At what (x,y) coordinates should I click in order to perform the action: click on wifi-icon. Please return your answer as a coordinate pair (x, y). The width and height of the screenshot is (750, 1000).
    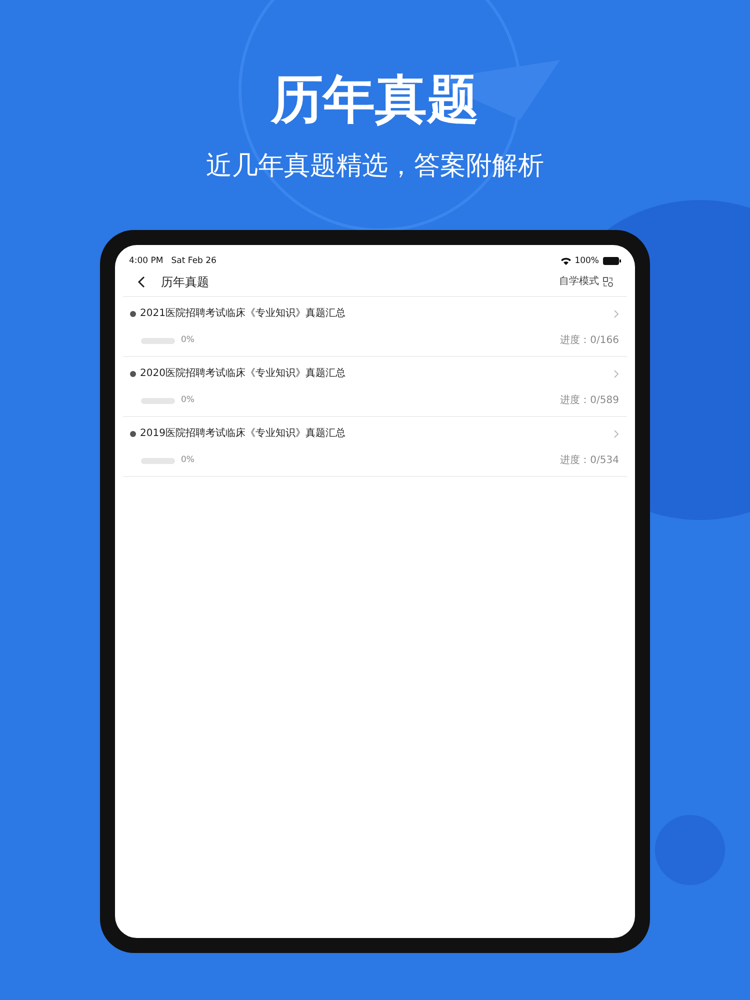
    Looking at the image, I should click on (565, 261).